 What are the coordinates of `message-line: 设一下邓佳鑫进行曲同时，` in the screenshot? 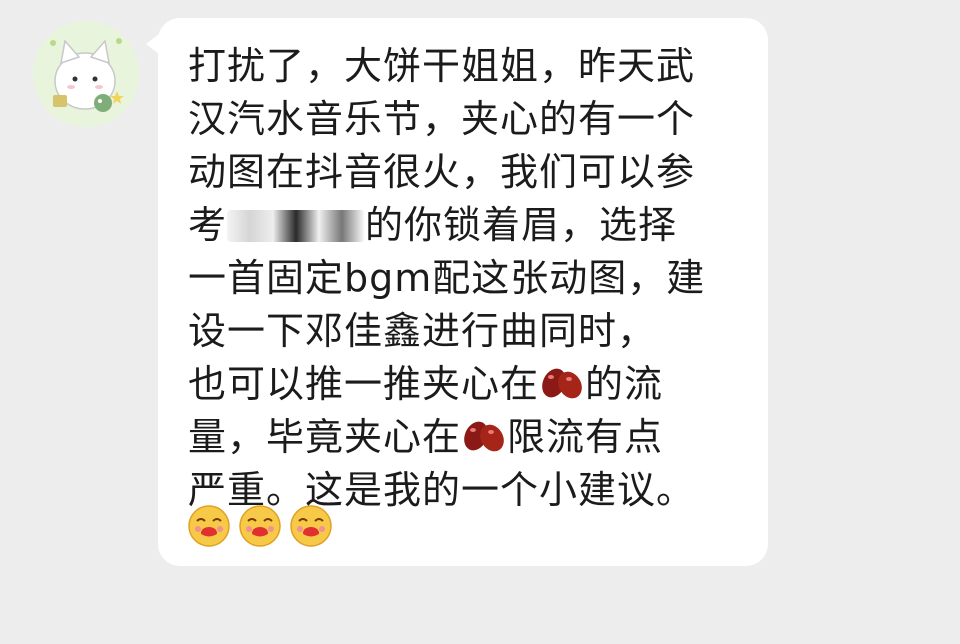 It's located at (422, 331).